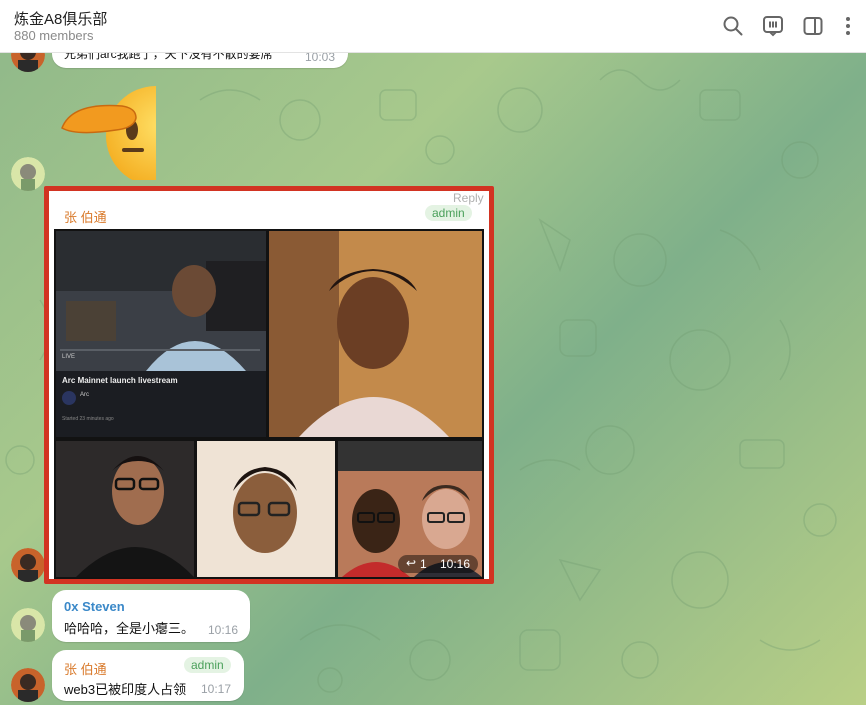  Describe the element at coordinates (813, 26) in the screenshot. I see `sidebar-toggle-icon` at that location.